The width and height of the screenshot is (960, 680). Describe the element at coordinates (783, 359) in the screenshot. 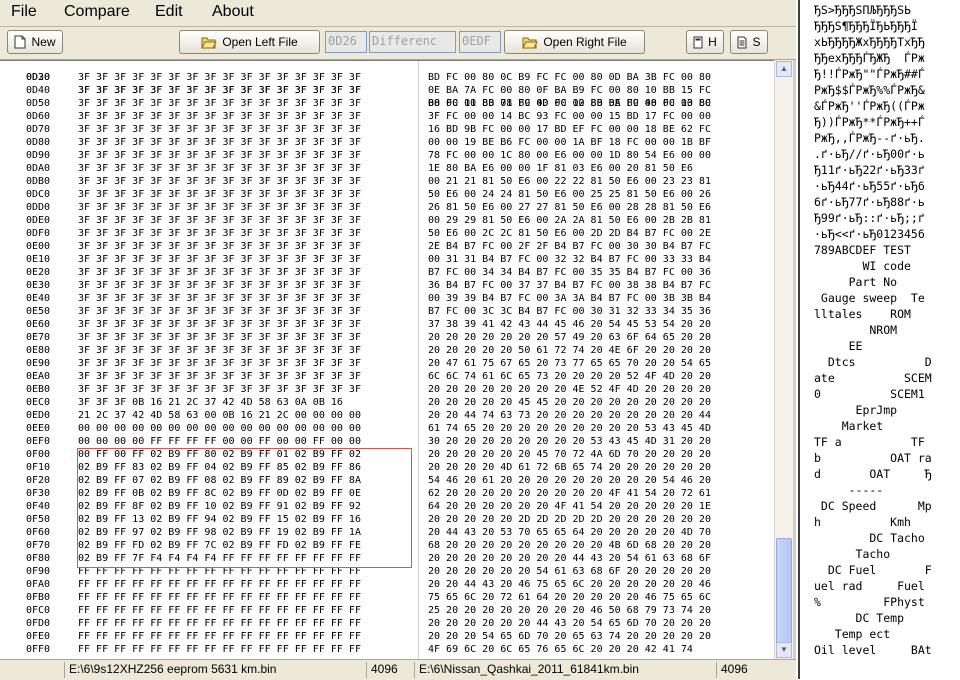

I see `vertical-scrollbar: ▲ ▼` at that location.